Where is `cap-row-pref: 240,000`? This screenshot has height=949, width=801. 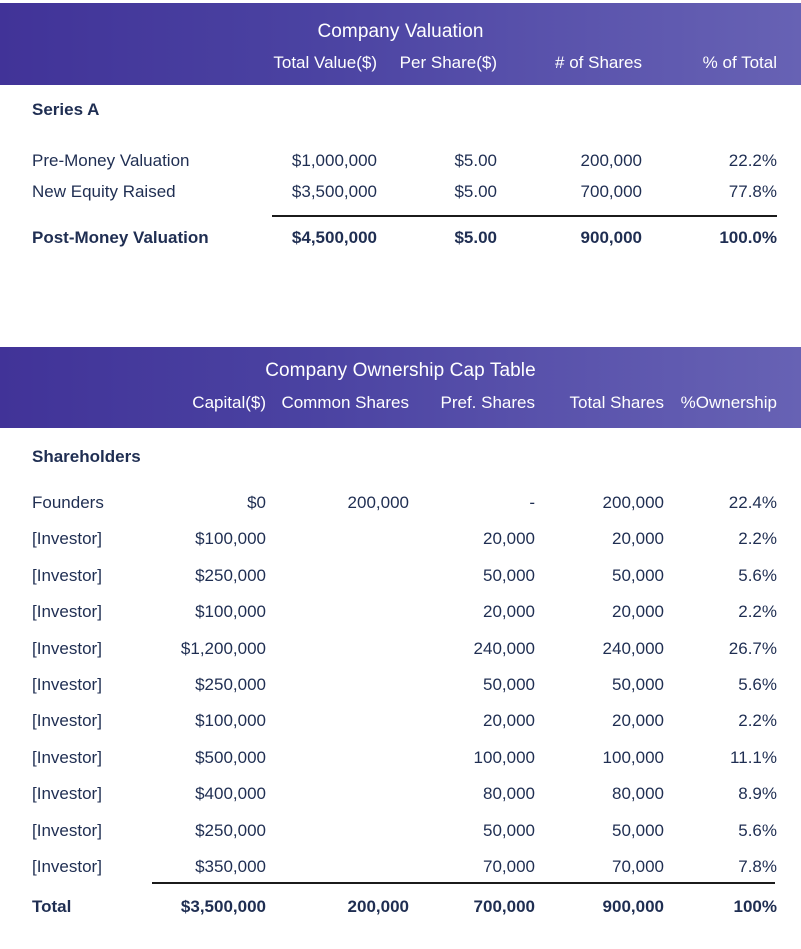 cap-row-pref: 240,000 is located at coordinates (504, 648).